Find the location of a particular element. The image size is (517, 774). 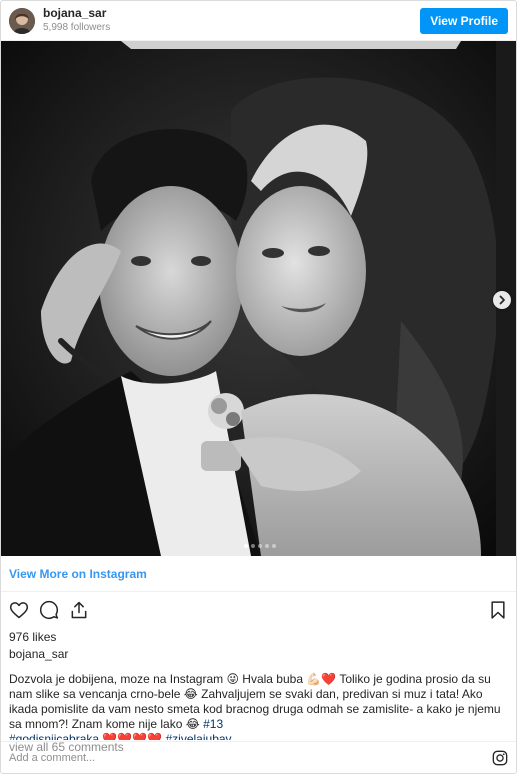

view-more-link: View More on Instagram is located at coordinates (78, 574).